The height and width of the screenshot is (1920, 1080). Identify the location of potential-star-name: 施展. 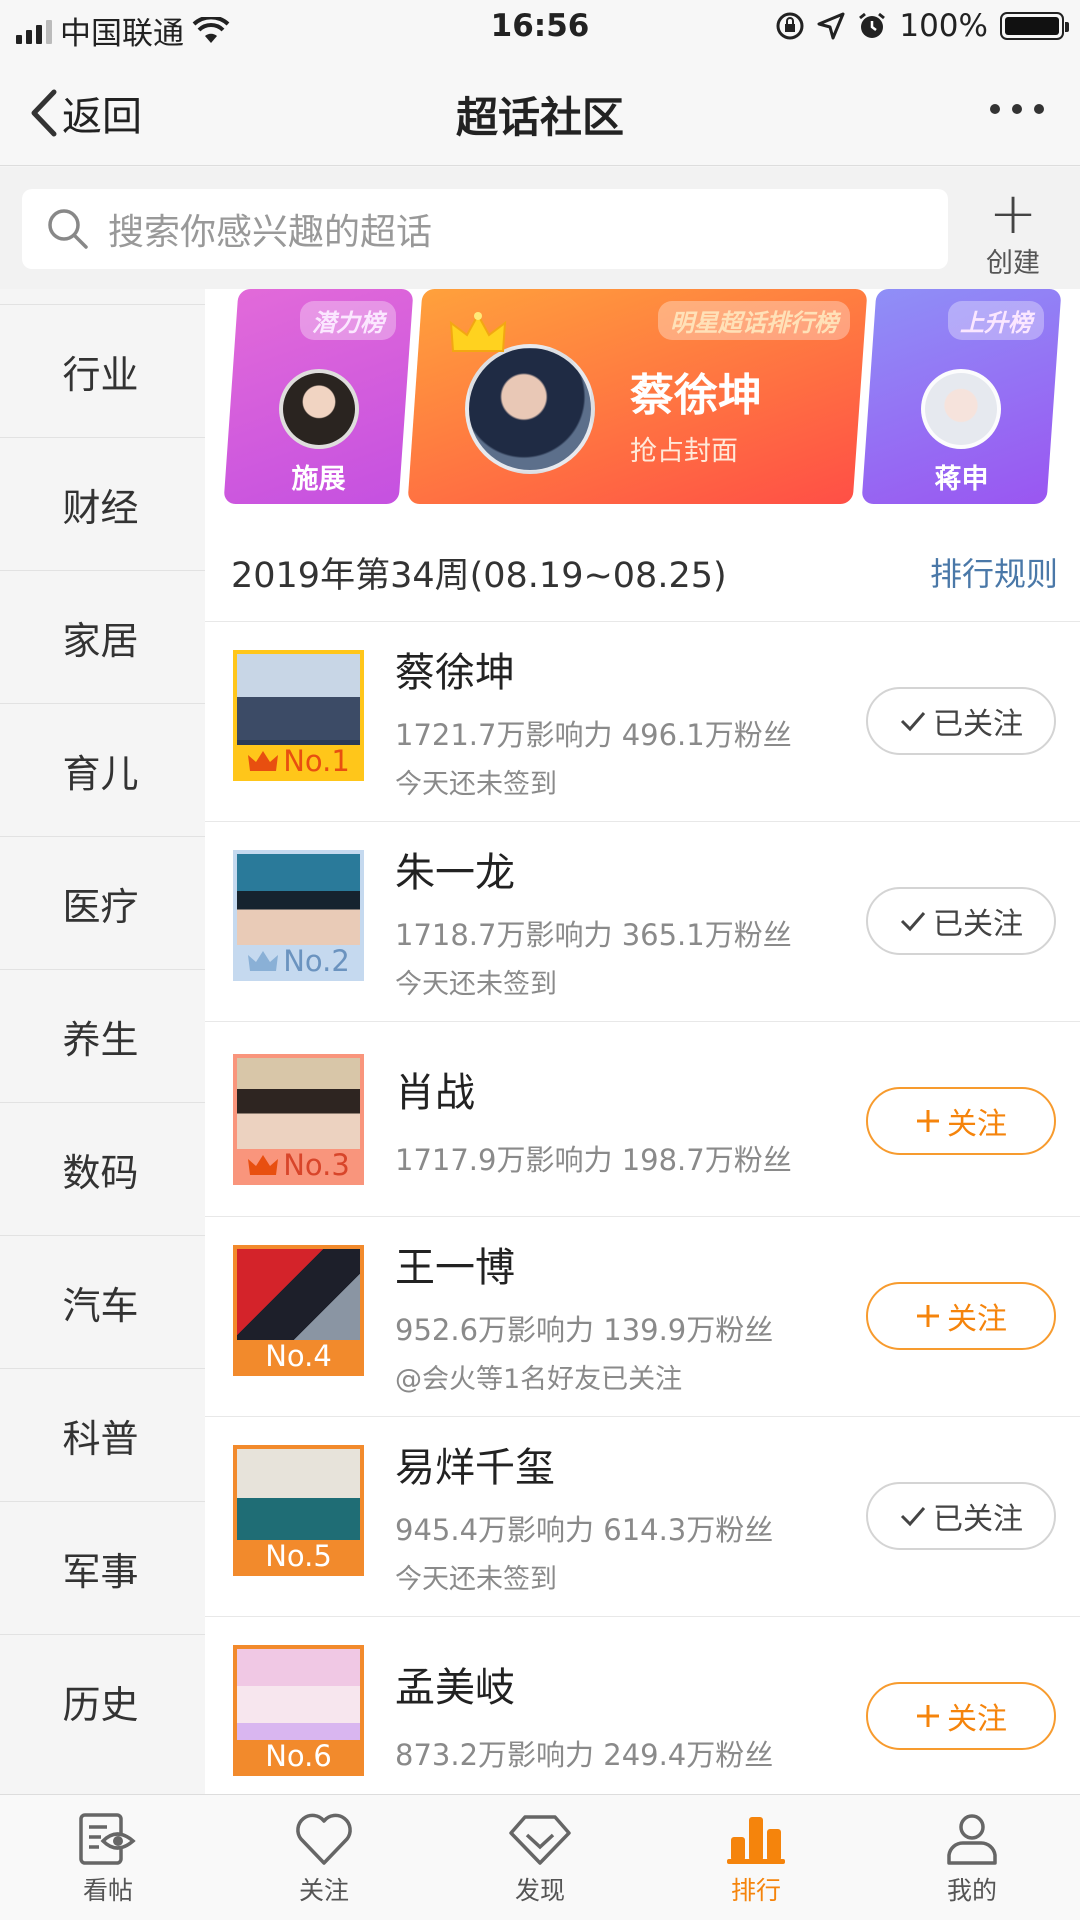
(318, 479).